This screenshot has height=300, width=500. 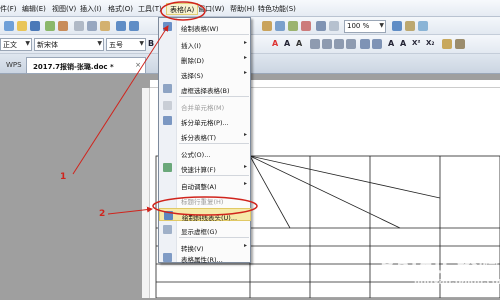 I want to click on step-number-1: 1, so click(x=63, y=177).